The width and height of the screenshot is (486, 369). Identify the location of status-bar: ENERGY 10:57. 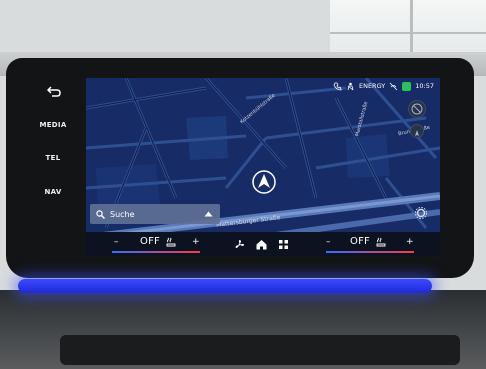
(372, 86).